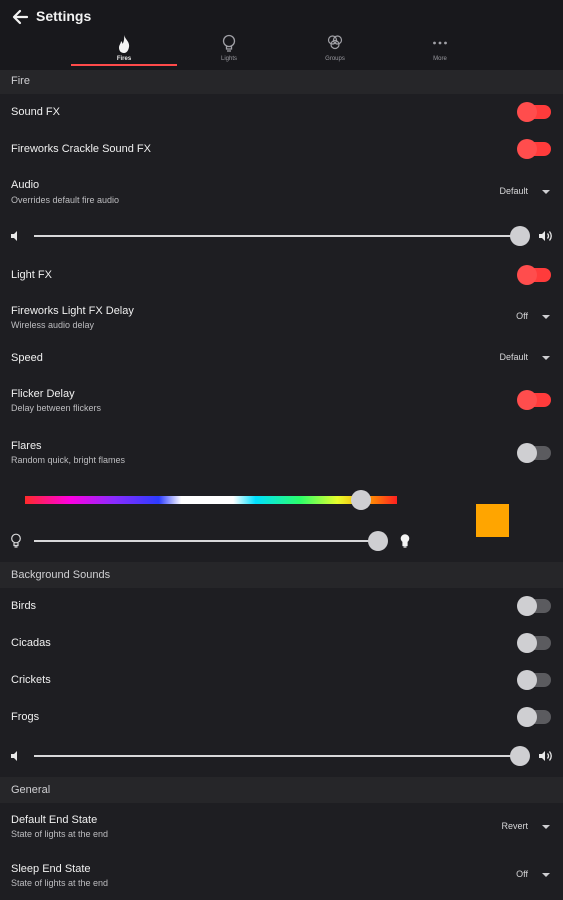 This screenshot has height=900, width=563. Describe the element at coordinates (281, 149) in the screenshot. I see `setting-fireworks-crackle: Fireworks Crackle Sound FX` at that location.